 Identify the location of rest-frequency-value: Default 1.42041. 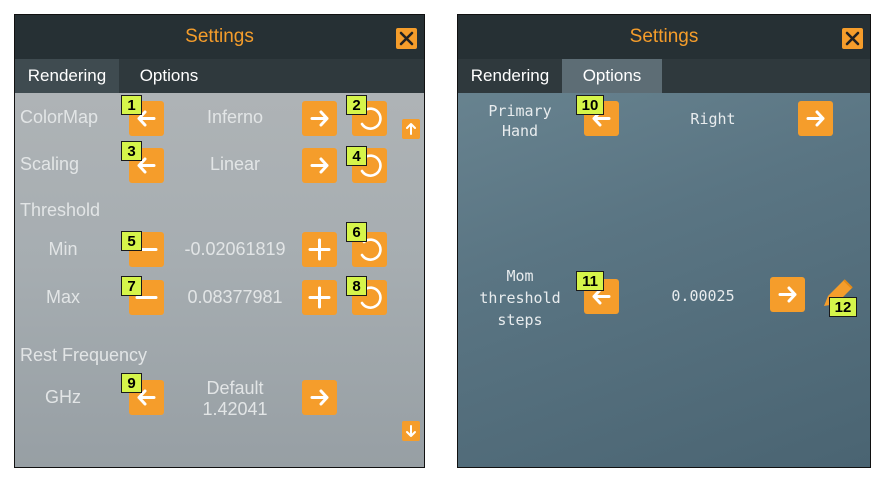
(235, 399).